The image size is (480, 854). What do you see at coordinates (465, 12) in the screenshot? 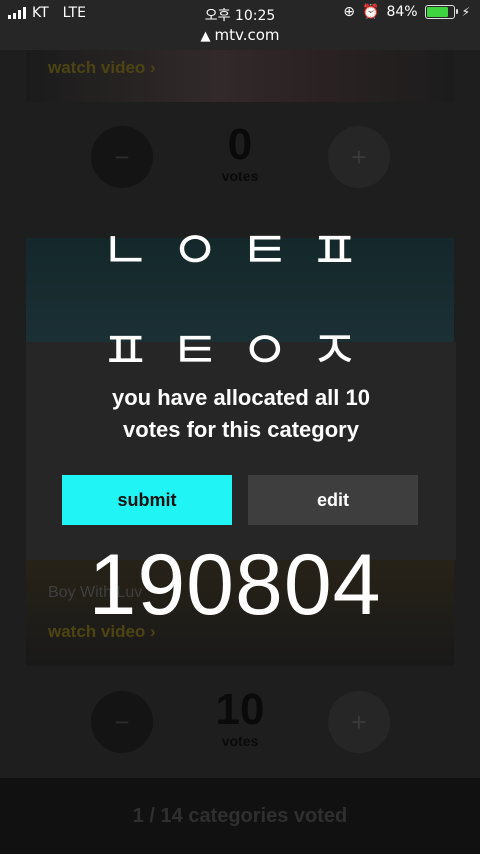
I see `charging-icon: ⚡` at bounding box center [465, 12].